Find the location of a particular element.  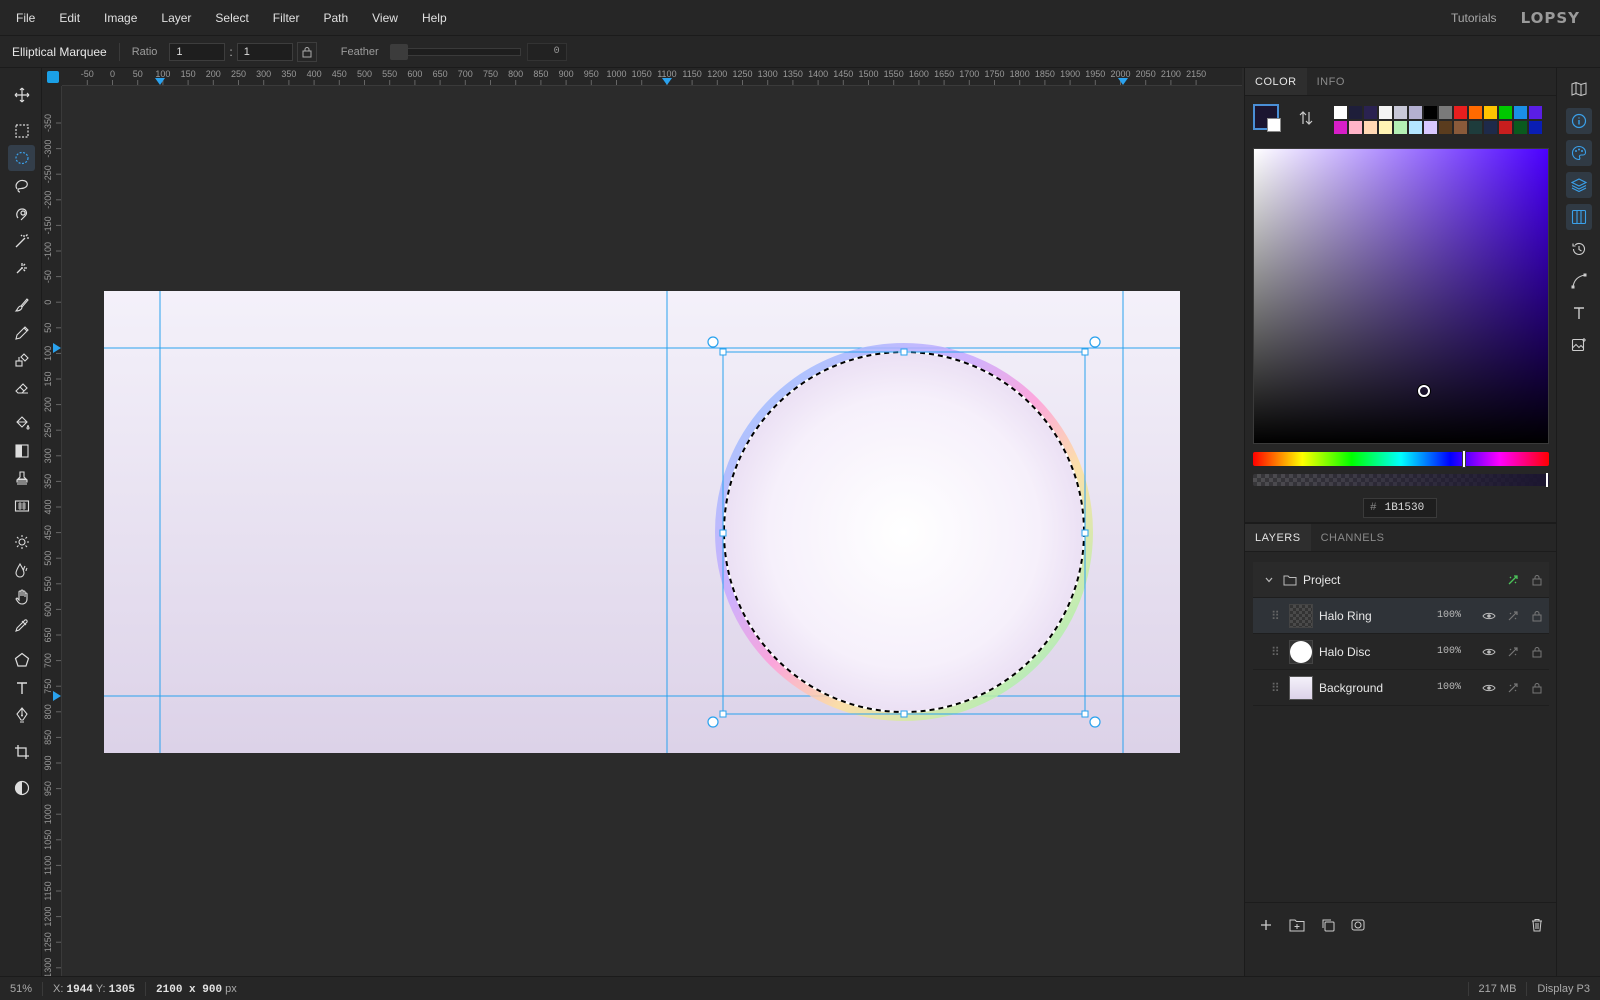

character-panel-button is located at coordinates (1579, 313).